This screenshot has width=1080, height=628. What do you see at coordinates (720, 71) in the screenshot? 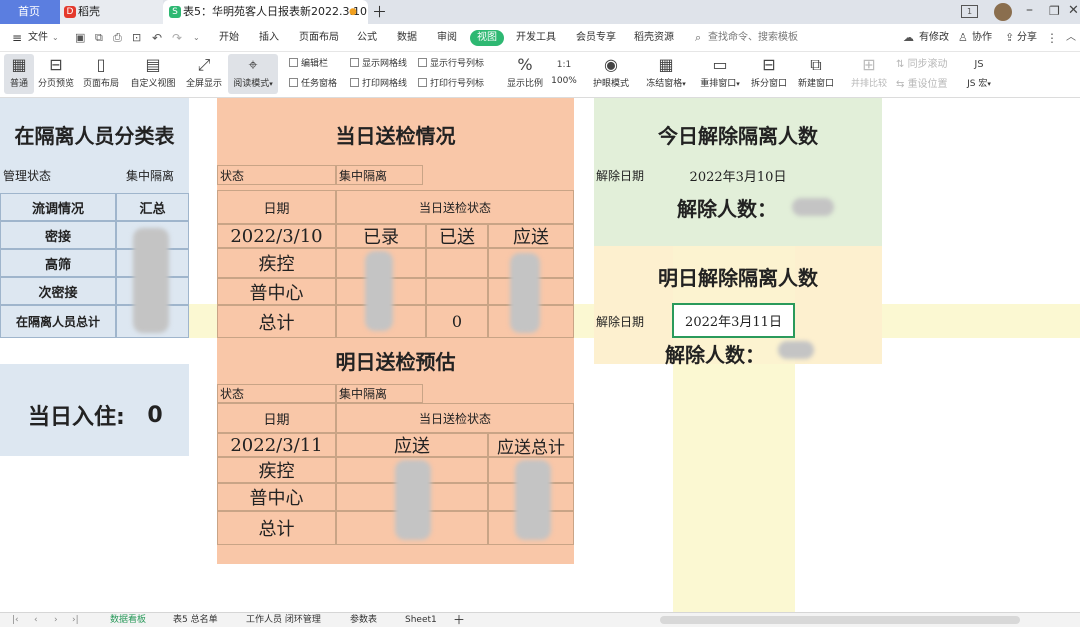
I see `arrange-windows-button: ▭ 重排窗口▾` at bounding box center [720, 71].